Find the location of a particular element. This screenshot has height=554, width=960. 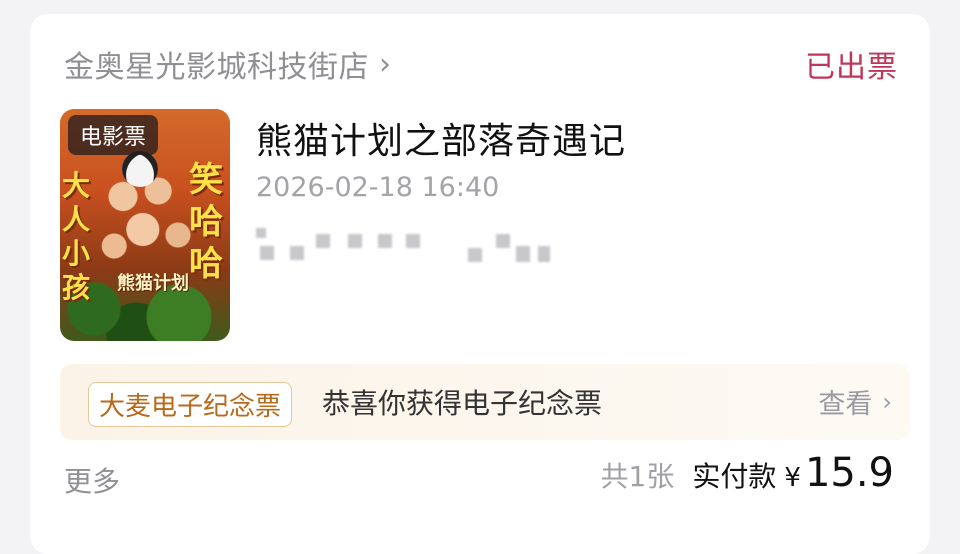

ticket-type-tag: 电影票 is located at coordinates (113, 135).